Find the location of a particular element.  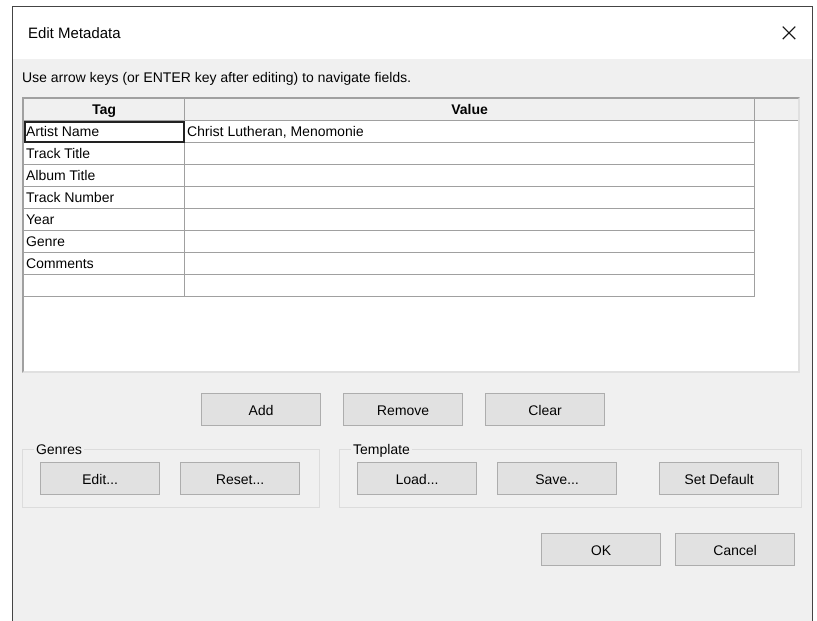

column-header: Value is located at coordinates (470, 110).